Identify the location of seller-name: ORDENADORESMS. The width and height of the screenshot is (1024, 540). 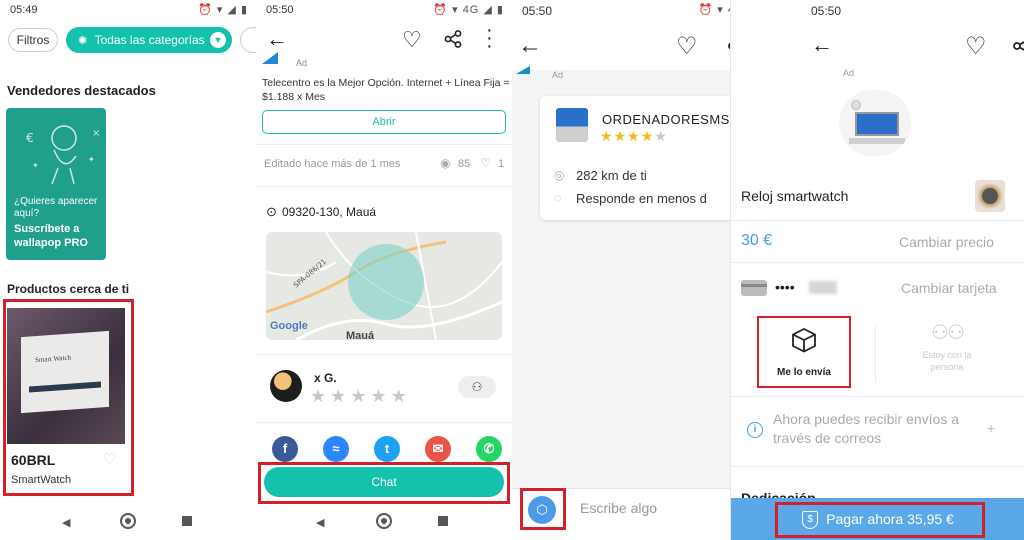
(666, 119).